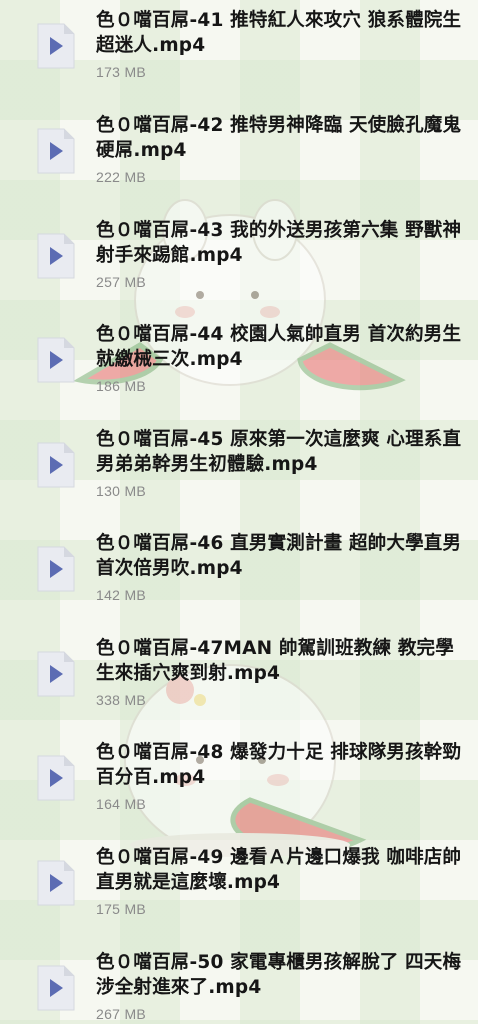 The height and width of the screenshot is (1024, 478). Describe the element at coordinates (279, 347) in the screenshot. I see `file-name: 色０噹百屌-44 校園人氣帥直男 首次約男生就繳械三次.mp4` at that location.